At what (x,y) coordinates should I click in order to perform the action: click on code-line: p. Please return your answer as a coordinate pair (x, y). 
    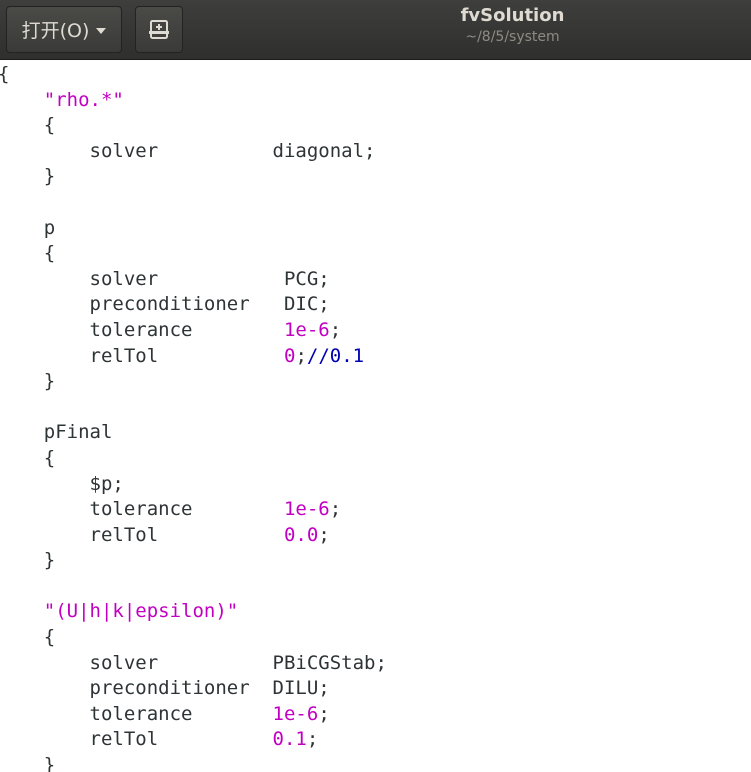
    Looking at the image, I should click on (193, 229).